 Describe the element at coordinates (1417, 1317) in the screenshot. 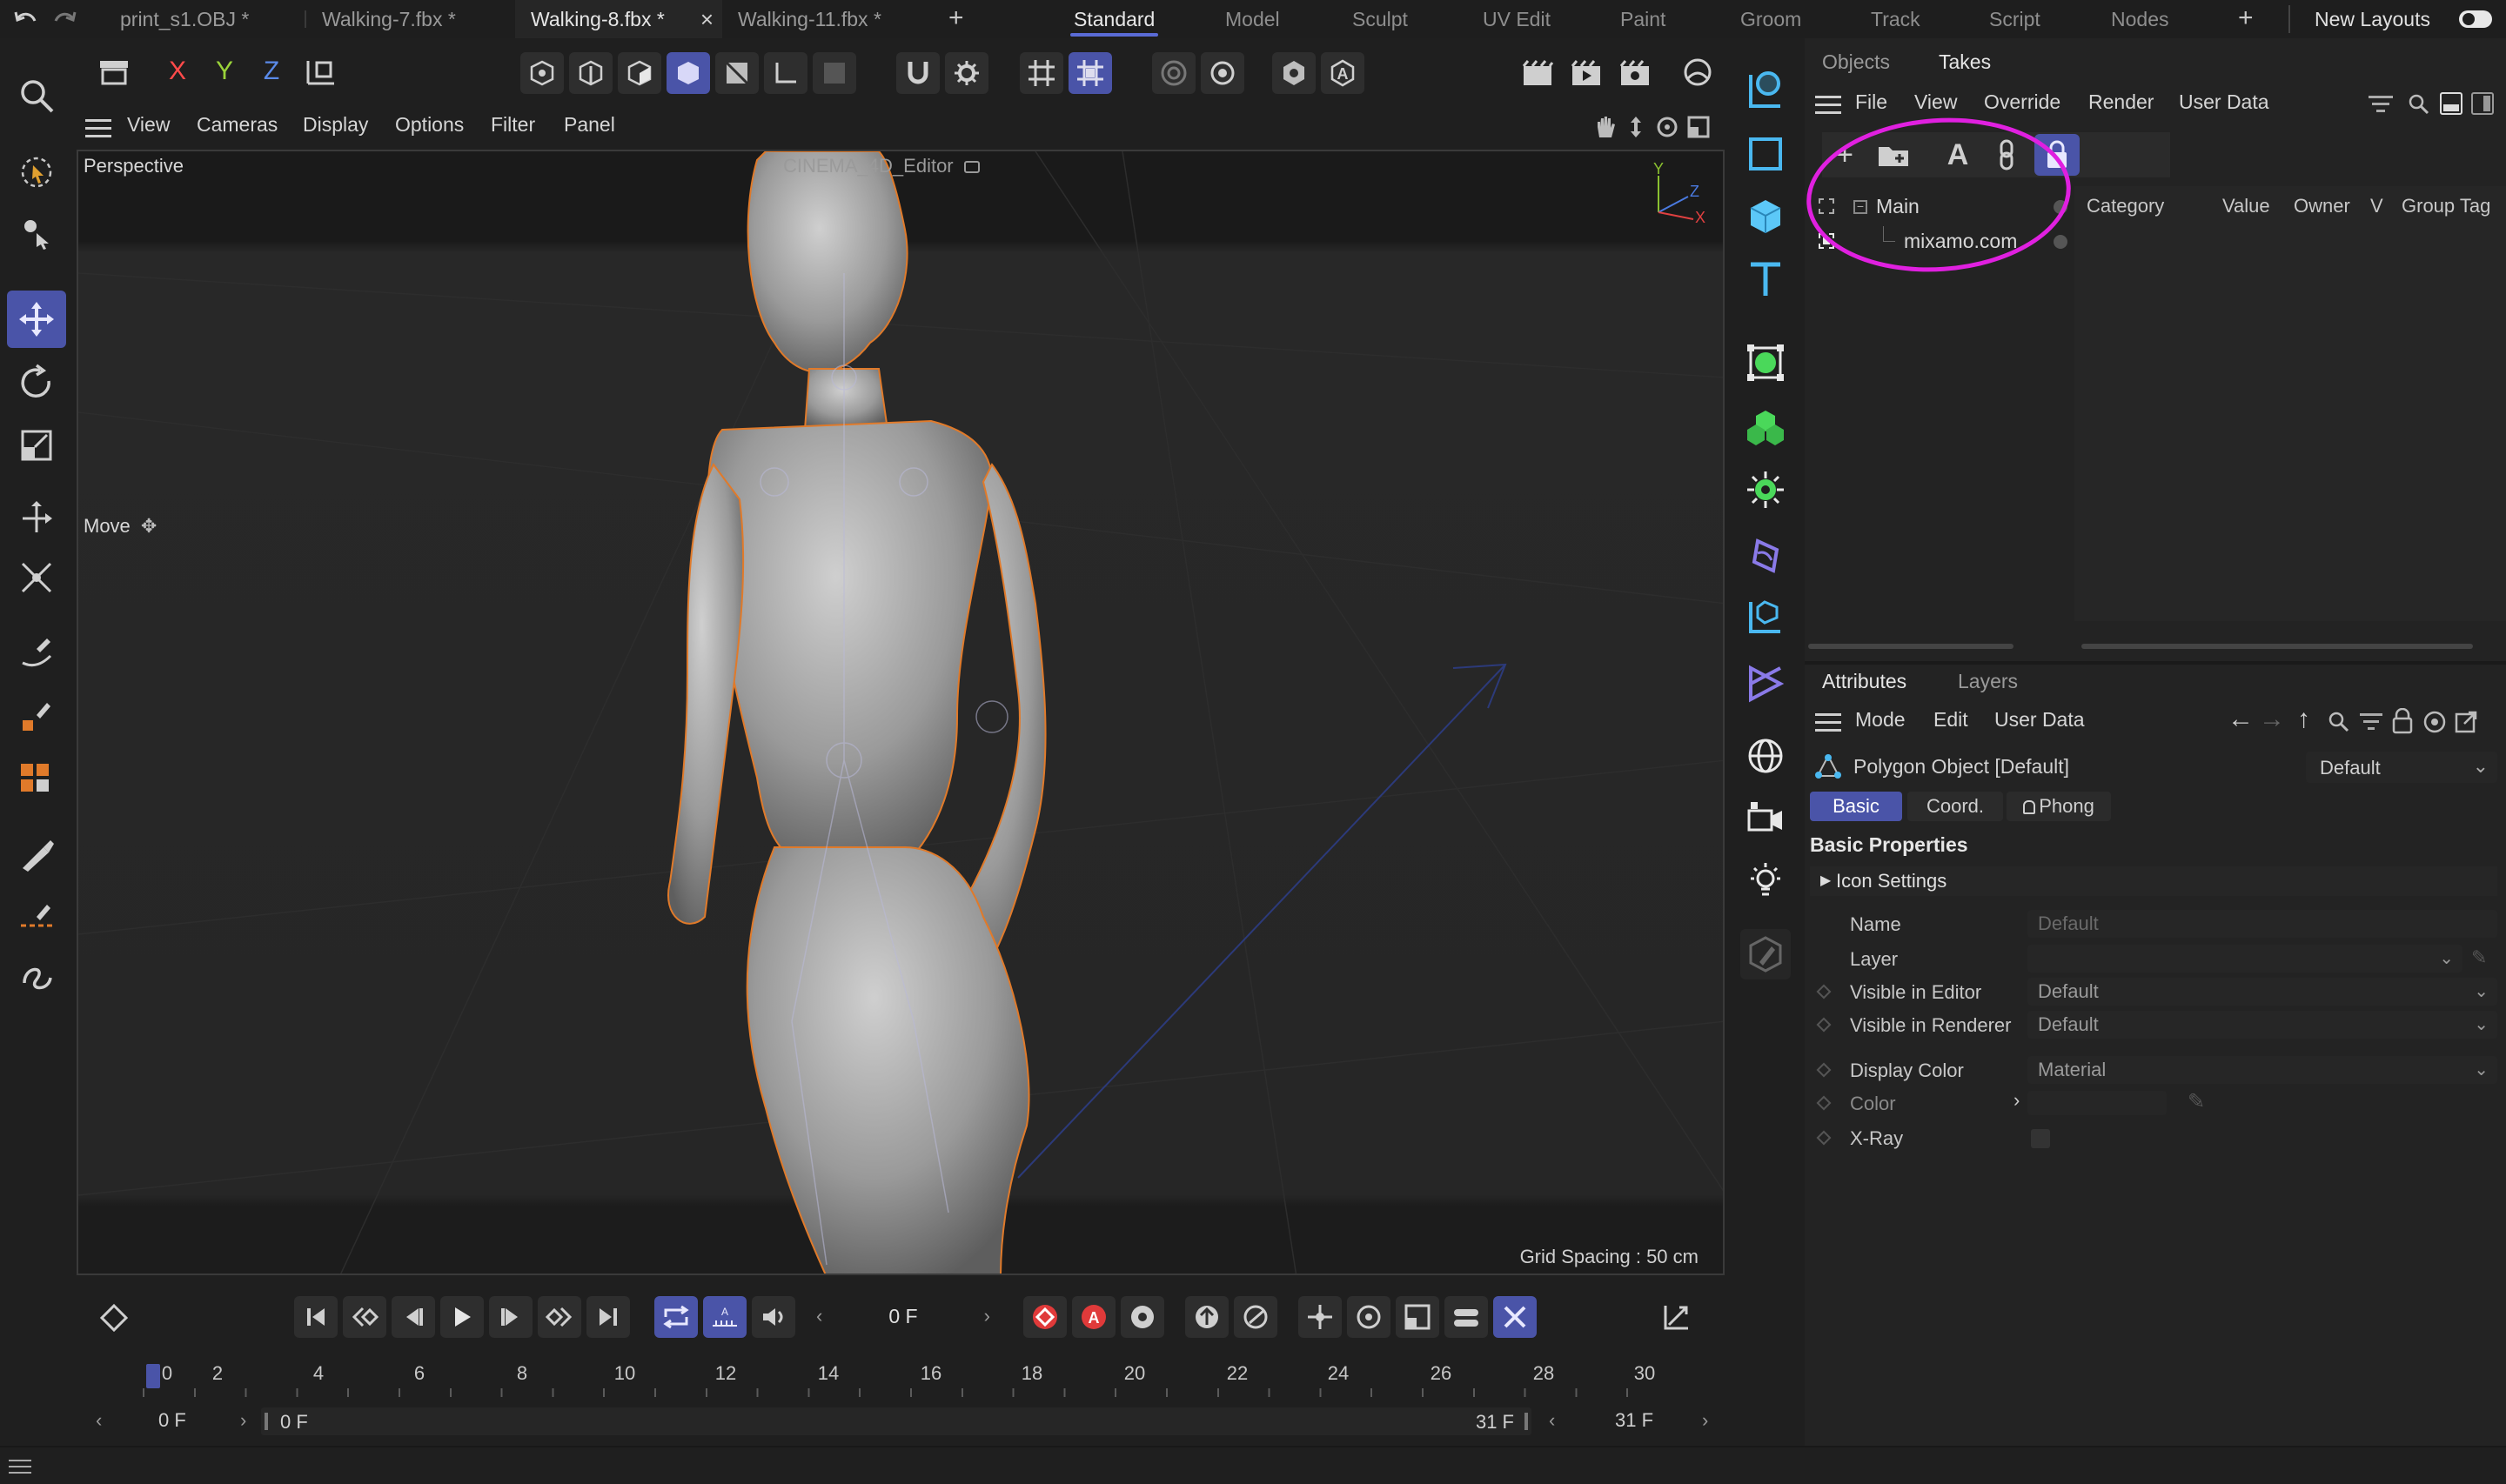

I see `key-param-scale-icon` at that location.